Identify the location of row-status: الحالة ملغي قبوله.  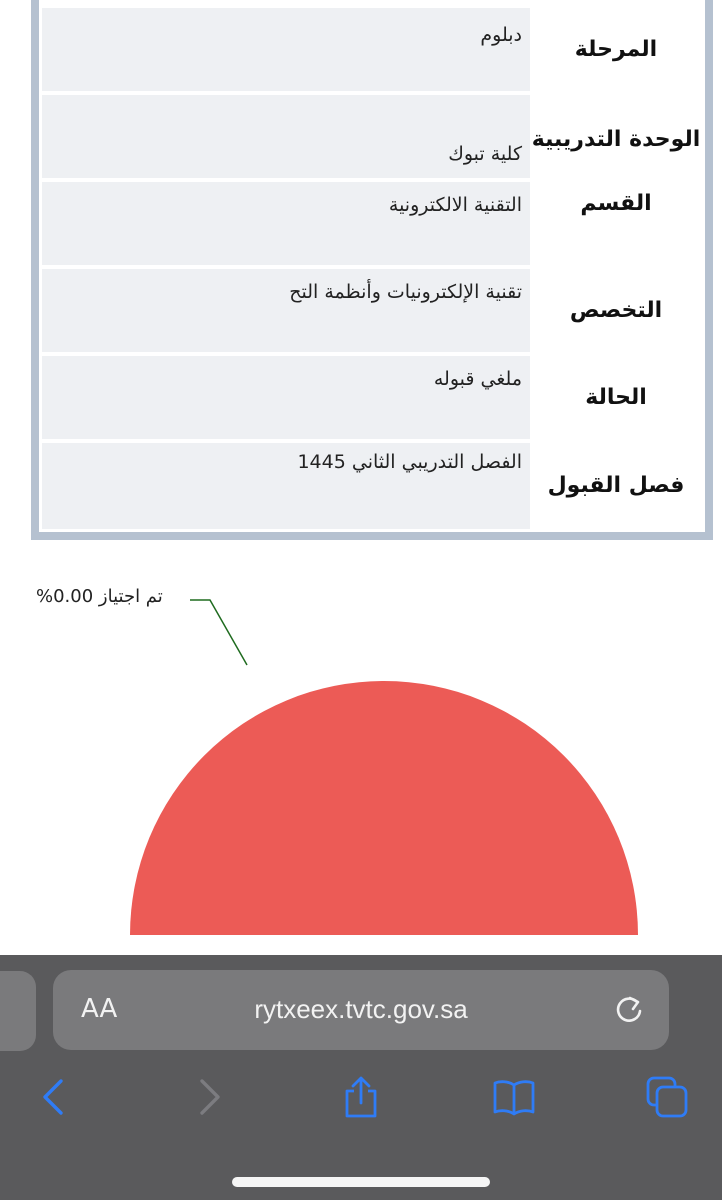
(372, 397).